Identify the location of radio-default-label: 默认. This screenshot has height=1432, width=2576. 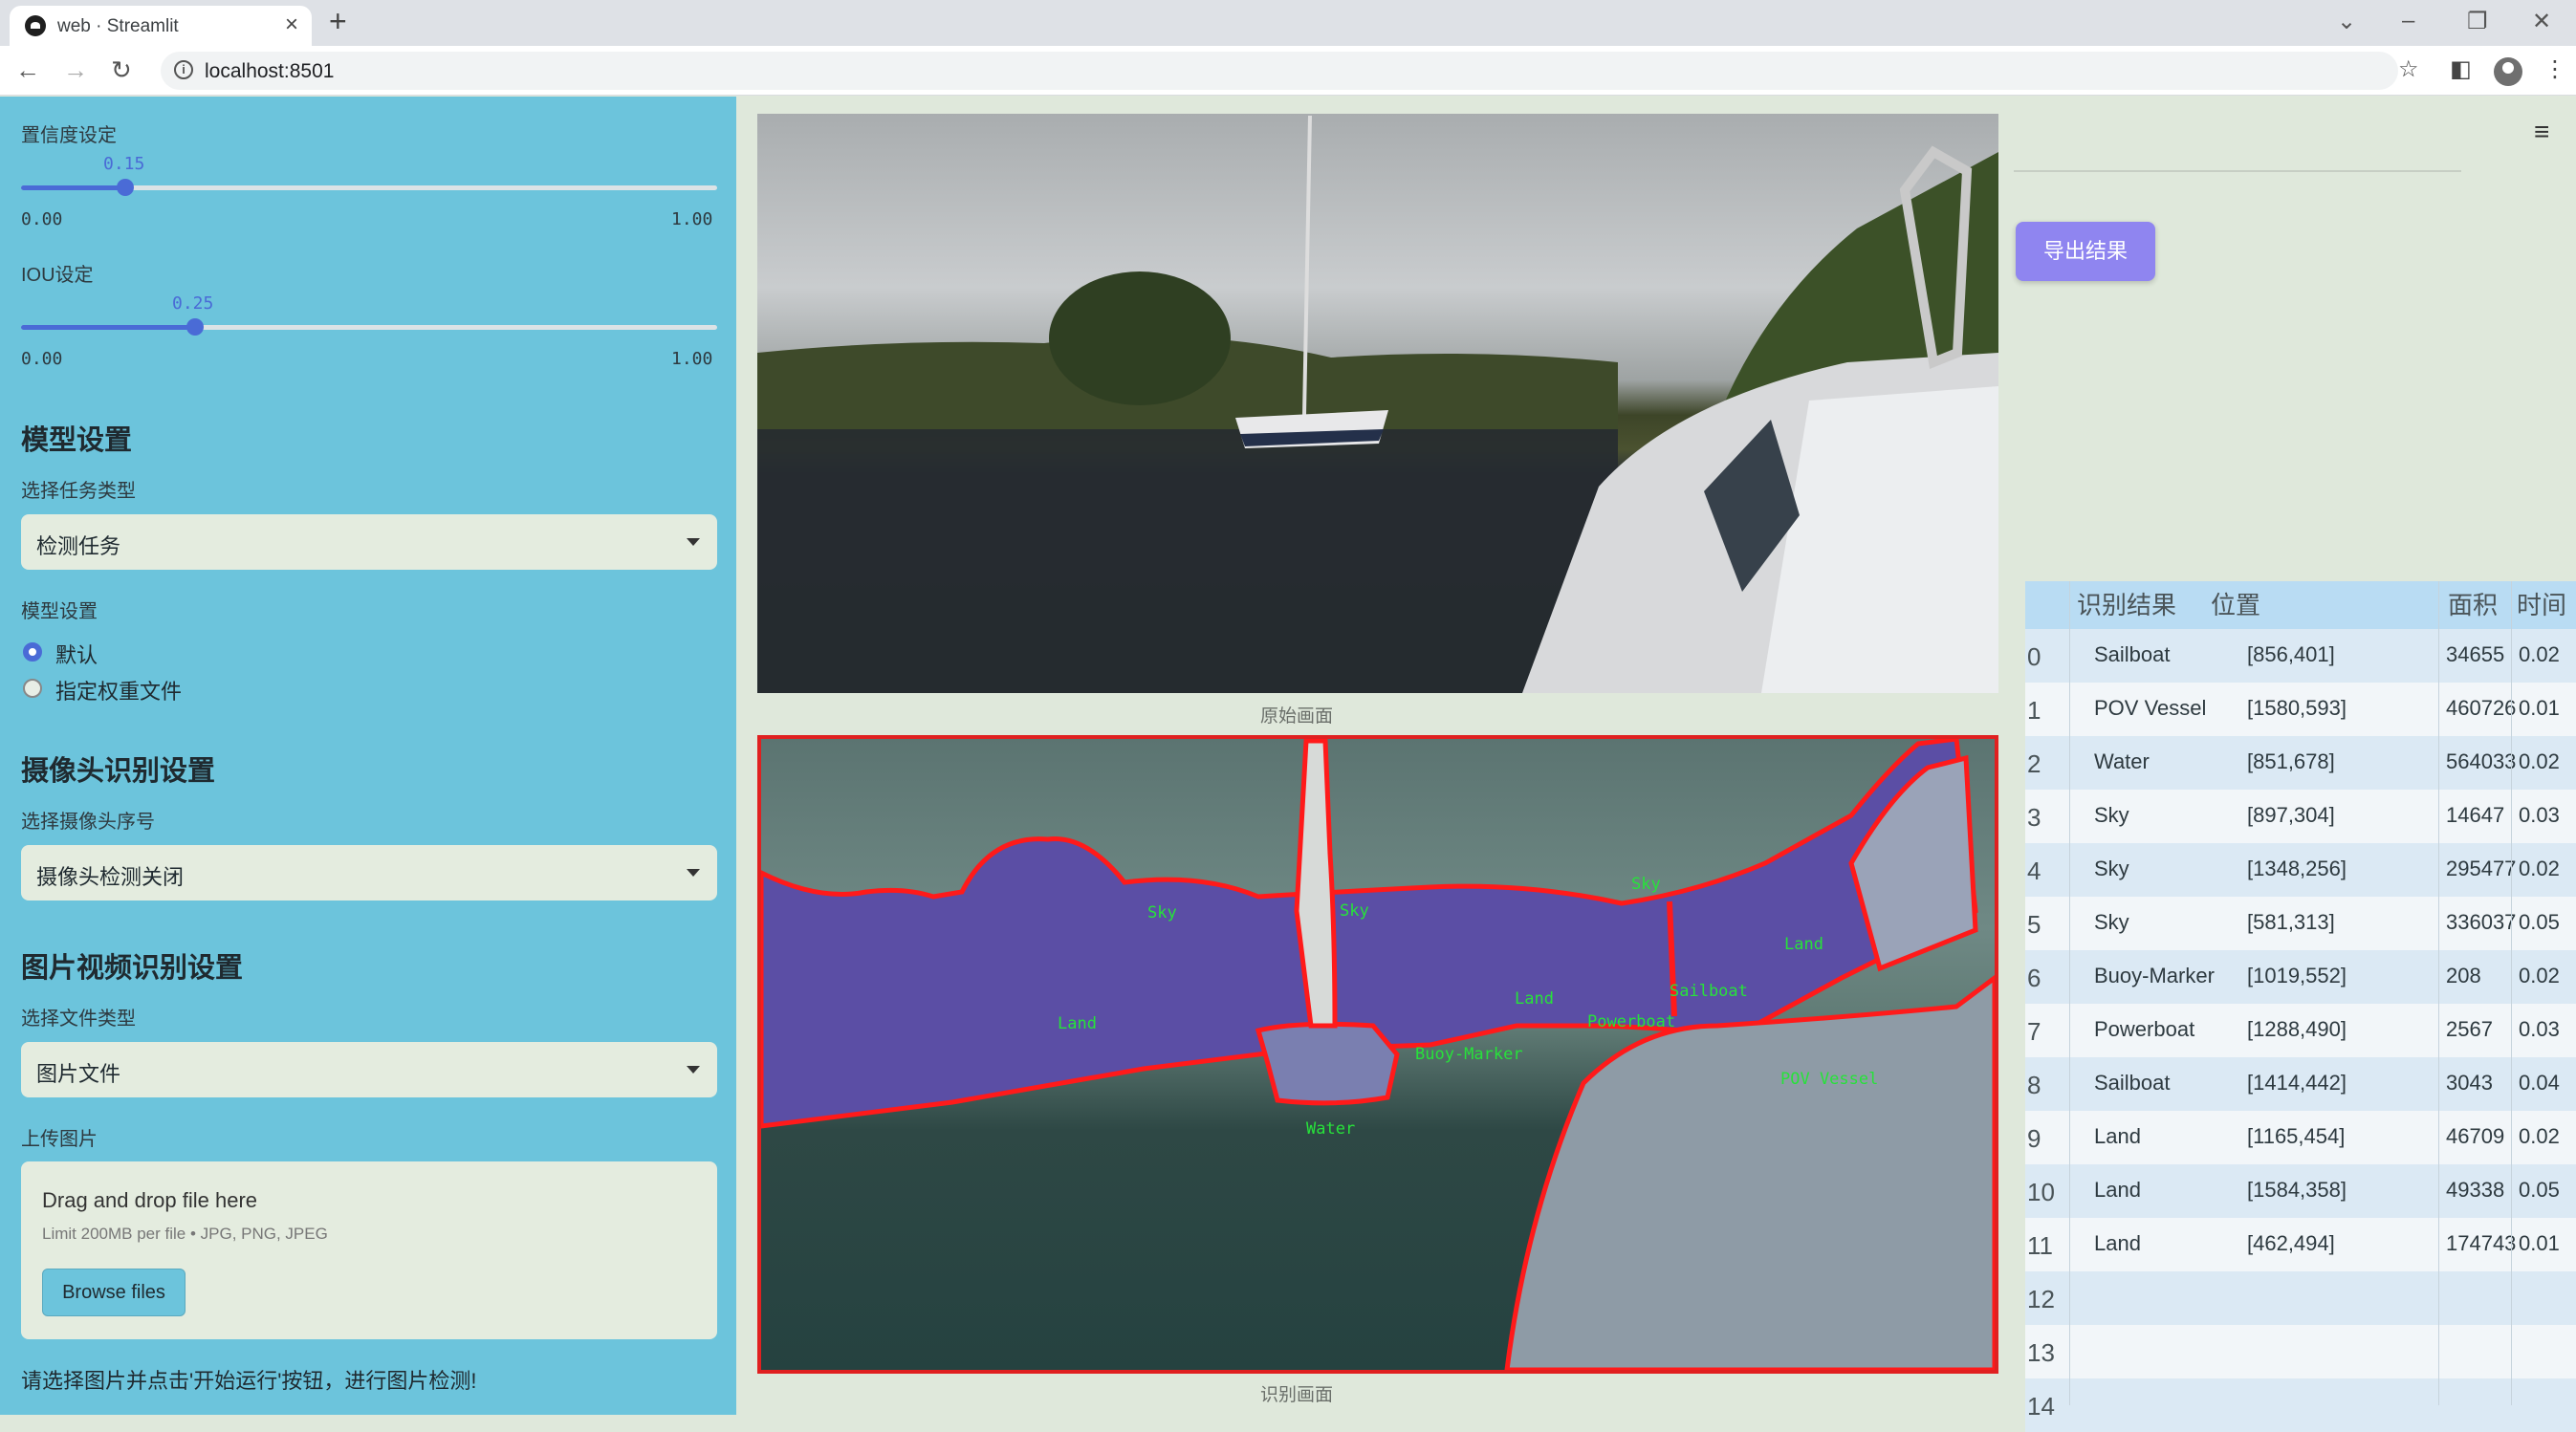
(76, 655).